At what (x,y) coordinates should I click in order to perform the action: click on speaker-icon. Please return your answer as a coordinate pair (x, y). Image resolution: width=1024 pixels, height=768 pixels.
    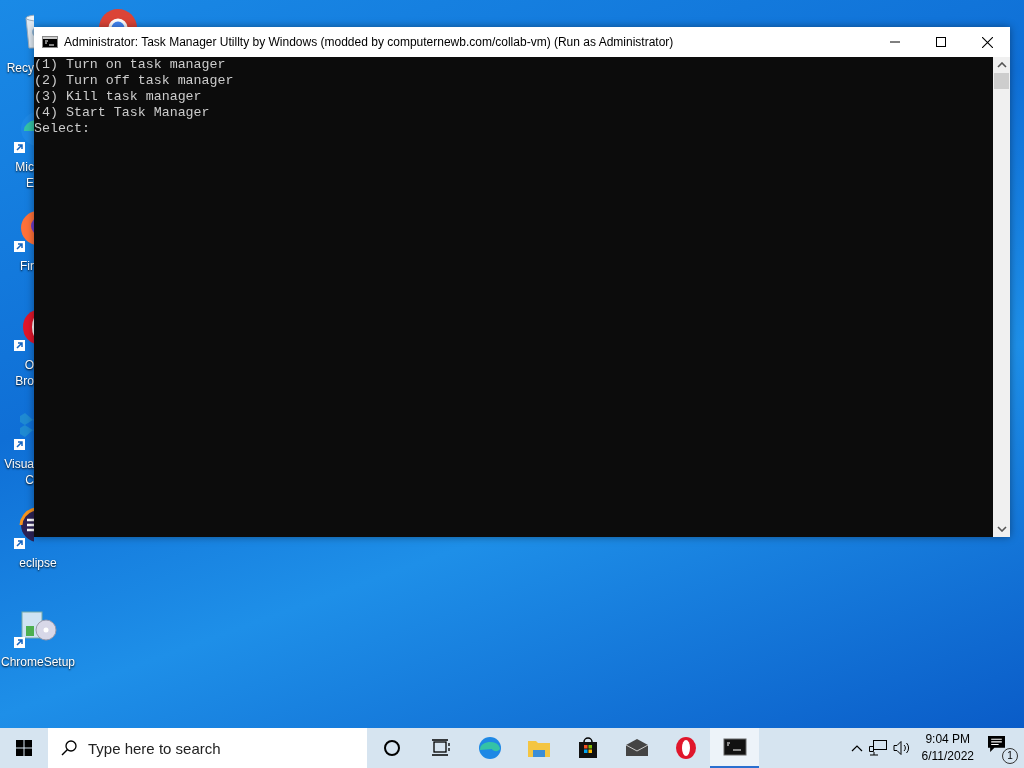
    Looking at the image, I should click on (901, 748).